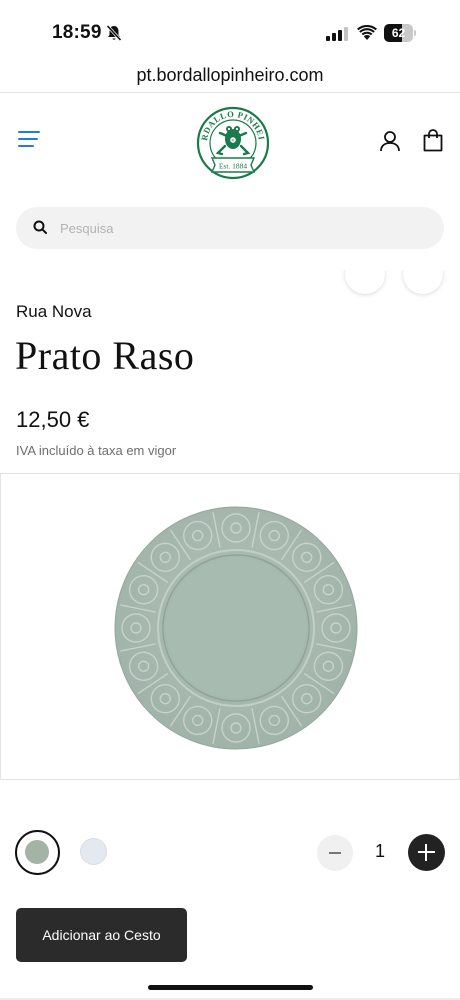 The image size is (460, 1000). Describe the element at coordinates (233, 140) in the screenshot. I see `svg-text: R` at that location.